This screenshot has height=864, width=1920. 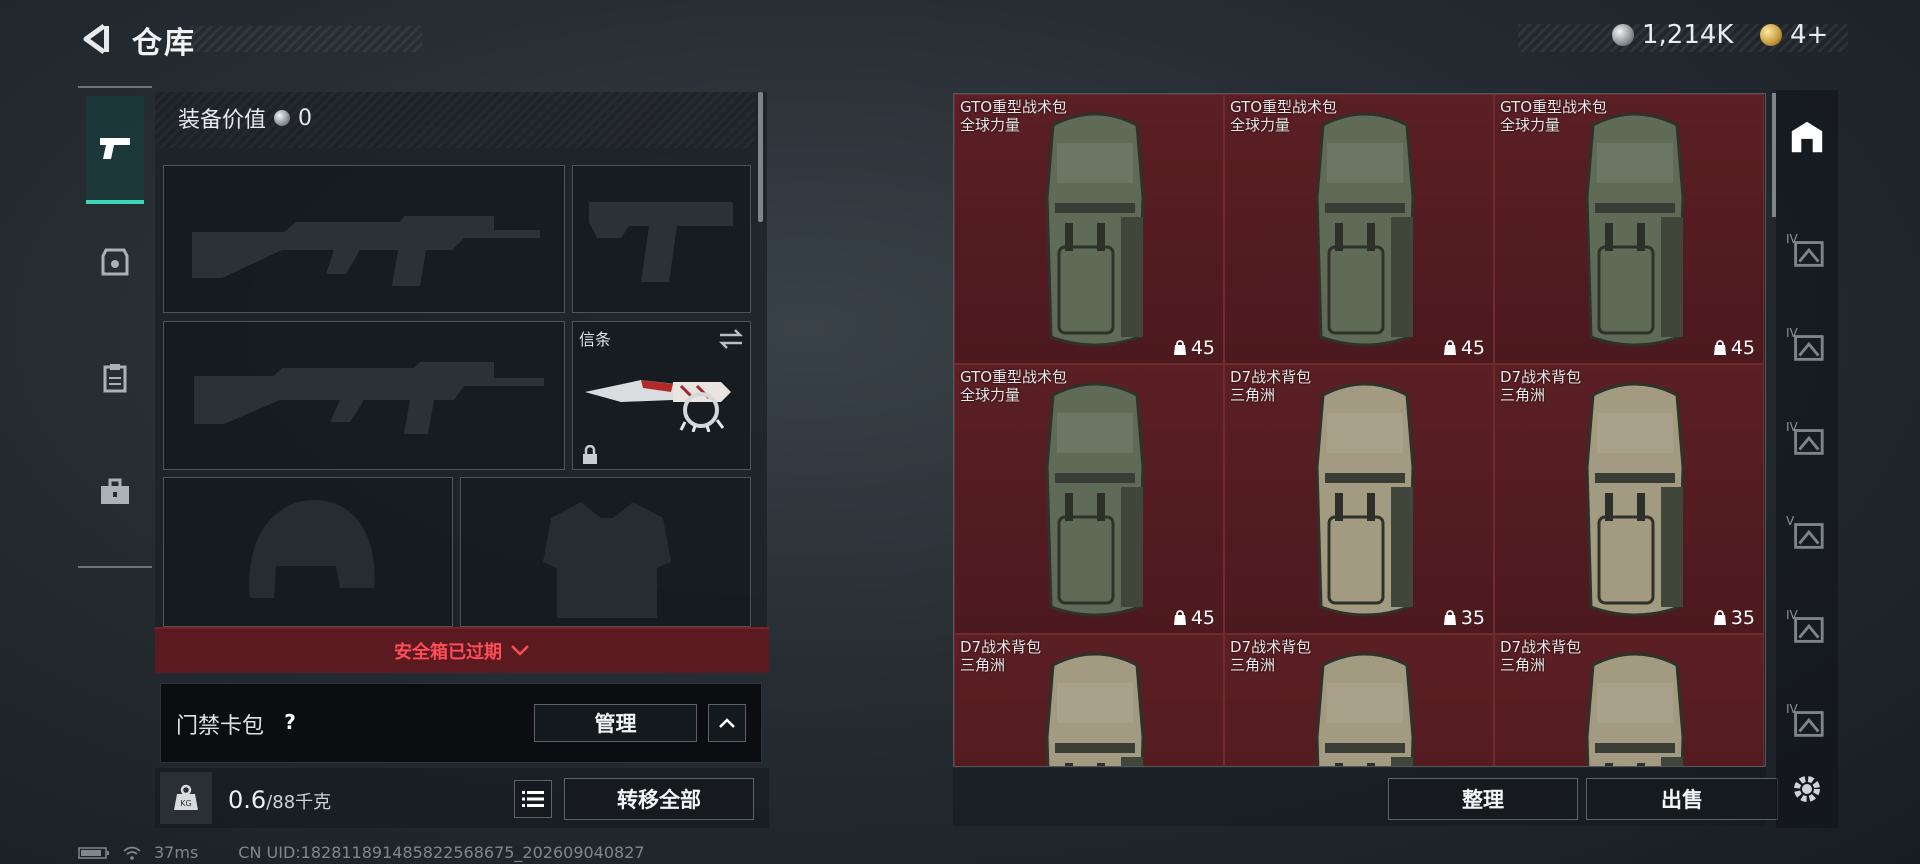 I want to click on pistol-slot, so click(x=661, y=239).